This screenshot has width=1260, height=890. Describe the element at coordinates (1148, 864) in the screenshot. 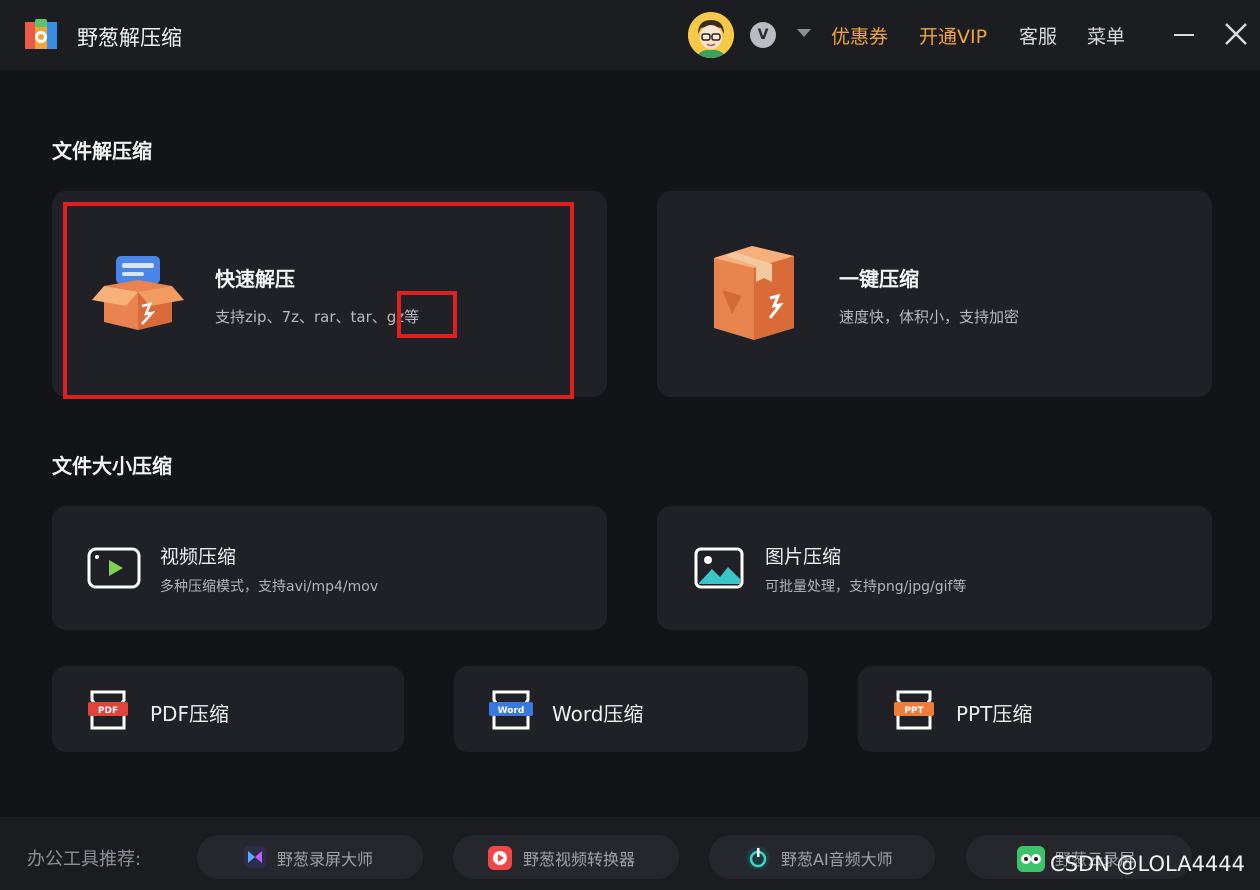

I see `watermark-text: CSDN @LOLA4444` at that location.